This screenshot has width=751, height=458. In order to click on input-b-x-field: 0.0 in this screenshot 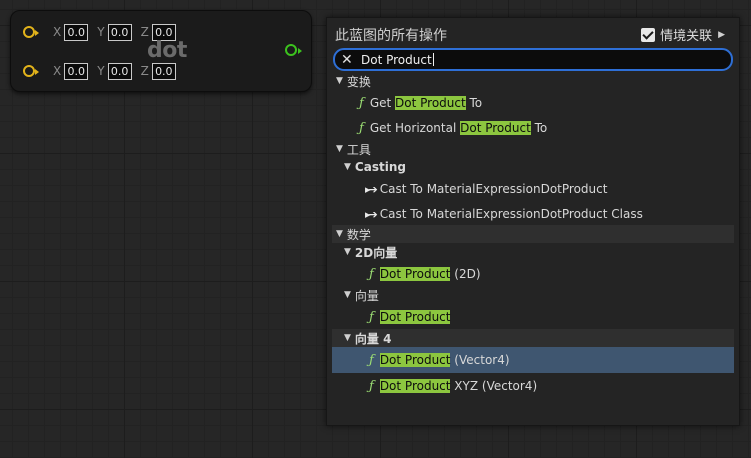, I will do `click(76, 71)`.